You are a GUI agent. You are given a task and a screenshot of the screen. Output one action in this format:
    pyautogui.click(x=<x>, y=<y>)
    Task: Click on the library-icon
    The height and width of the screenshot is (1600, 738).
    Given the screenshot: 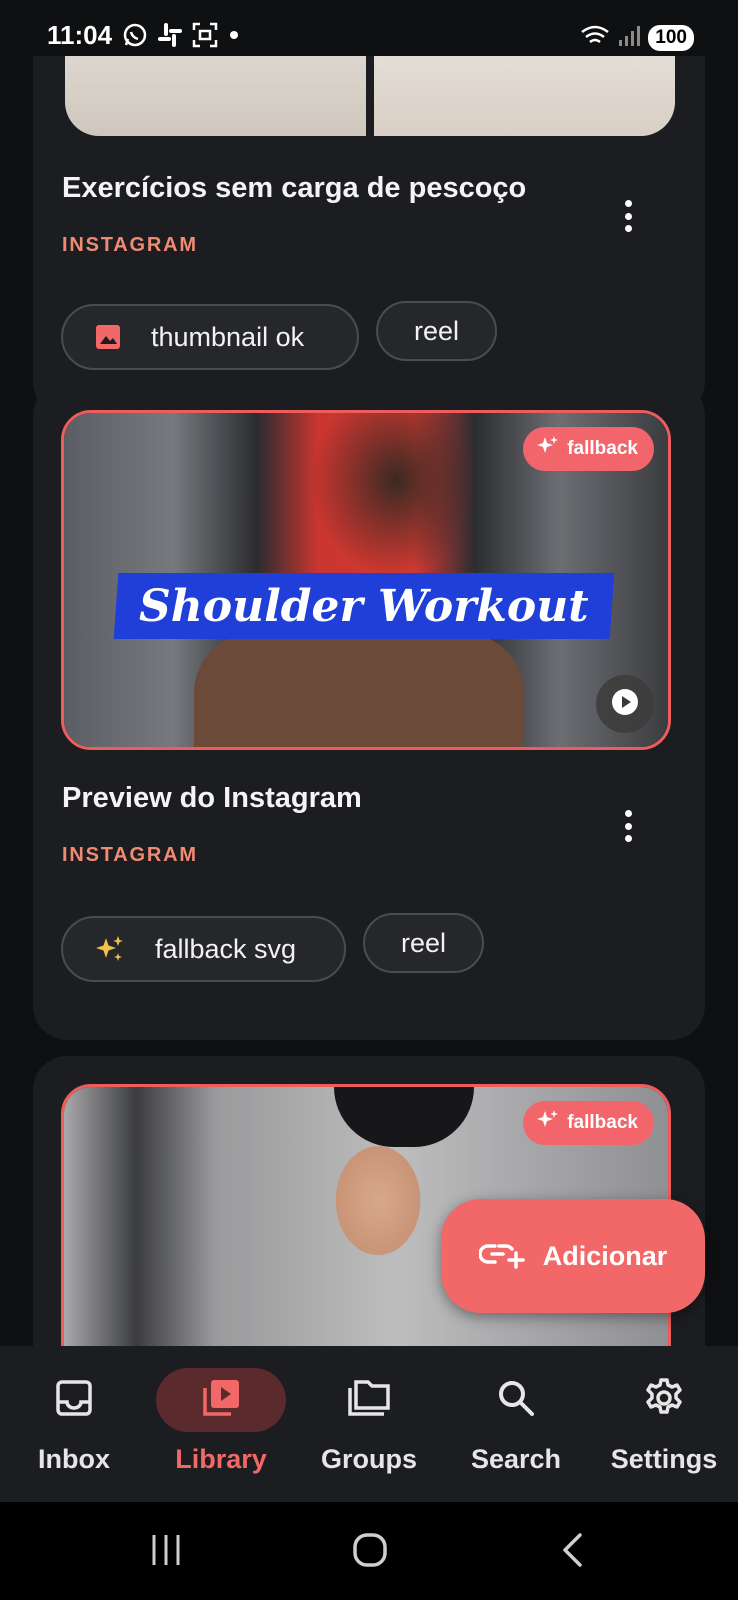 What is the action you would take?
    pyautogui.click(x=221, y=1400)
    